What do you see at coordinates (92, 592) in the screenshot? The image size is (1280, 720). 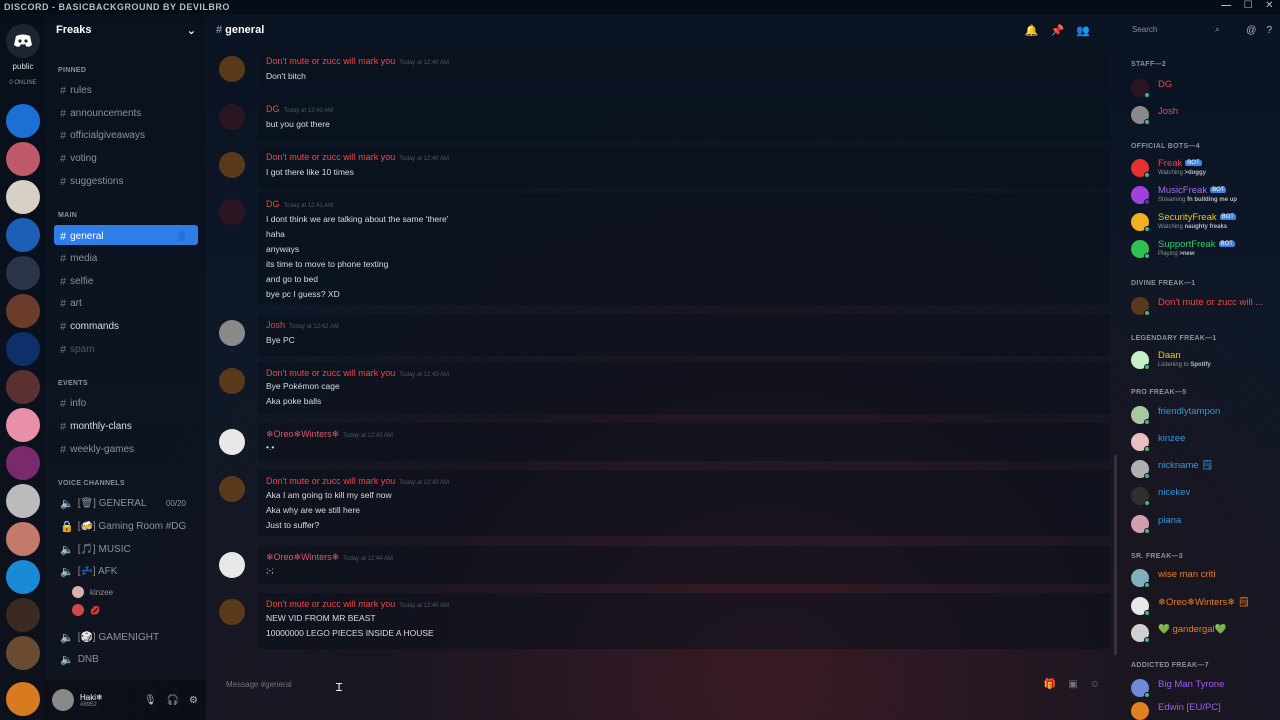 I see `voice-user: kinzee` at bounding box center [92, 592].